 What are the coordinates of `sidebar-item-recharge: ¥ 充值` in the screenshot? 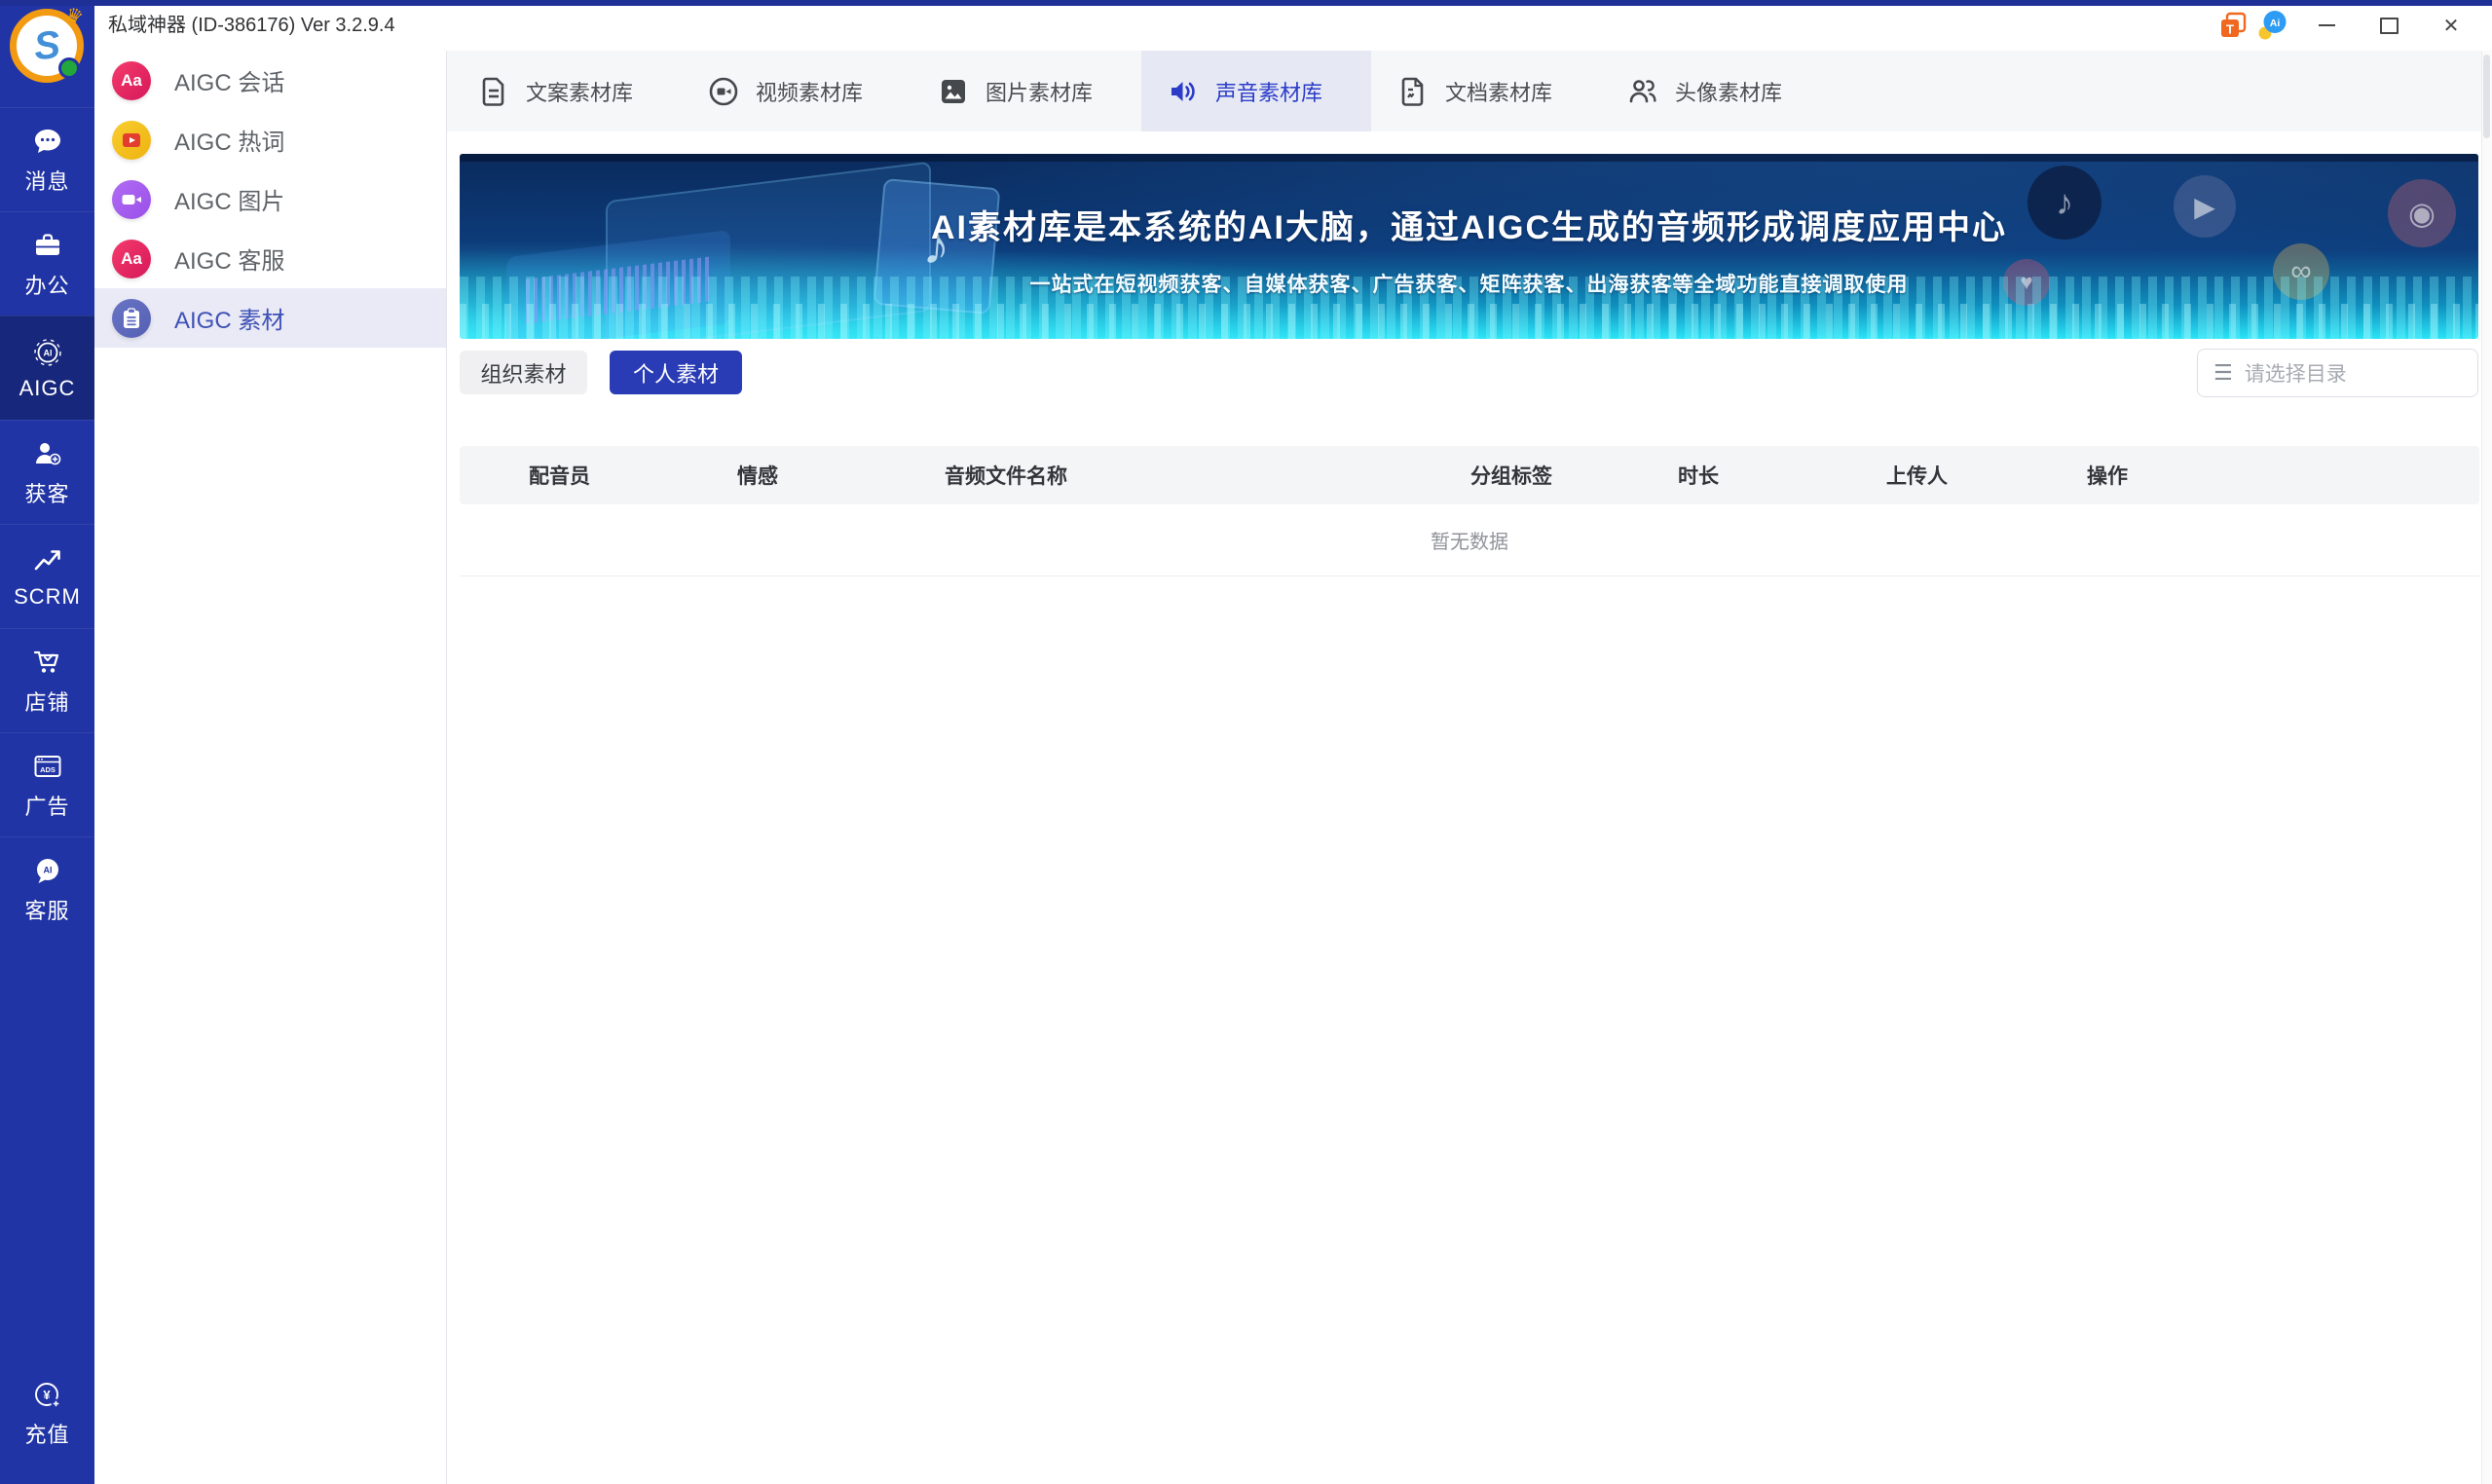 It's located at (47, 1414).